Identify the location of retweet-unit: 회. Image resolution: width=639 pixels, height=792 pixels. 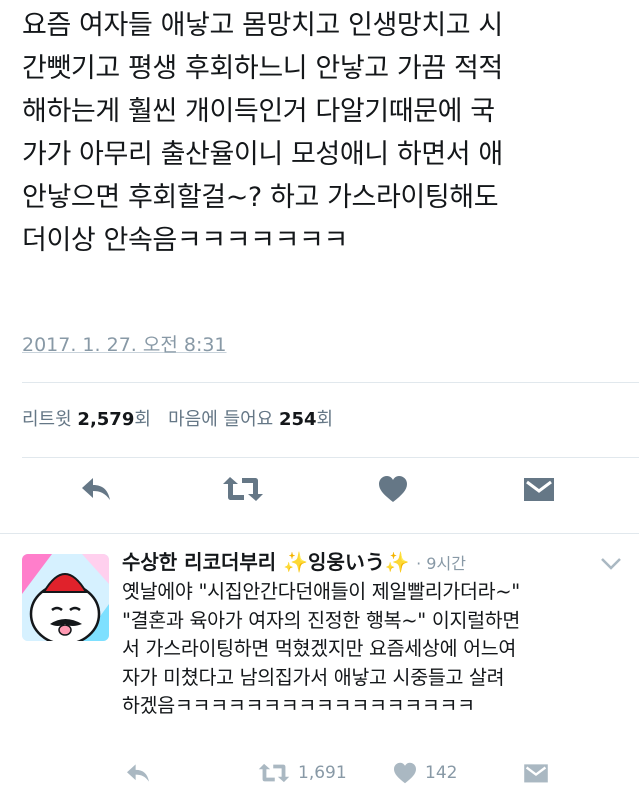
(142, 419).